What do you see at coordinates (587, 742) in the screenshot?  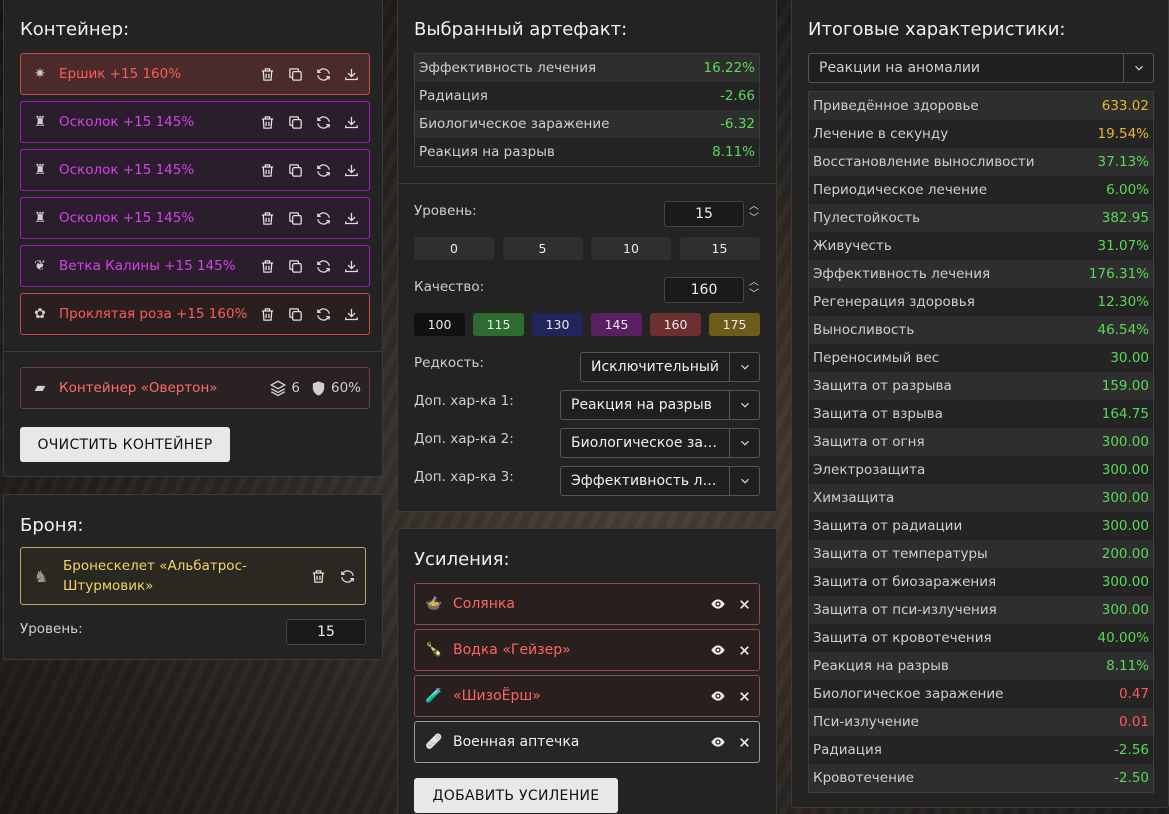 I see `boost-item: 🩹 Военная аптечка` at bounding box center [587, 742].